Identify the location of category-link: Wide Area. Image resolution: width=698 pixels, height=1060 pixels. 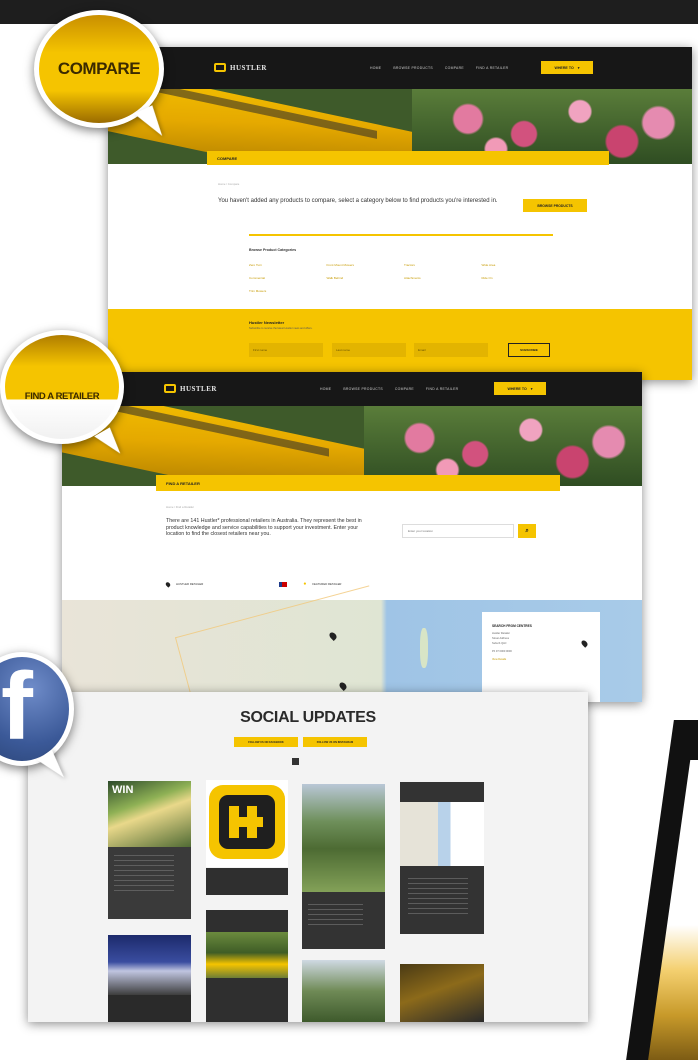
(521, 265).